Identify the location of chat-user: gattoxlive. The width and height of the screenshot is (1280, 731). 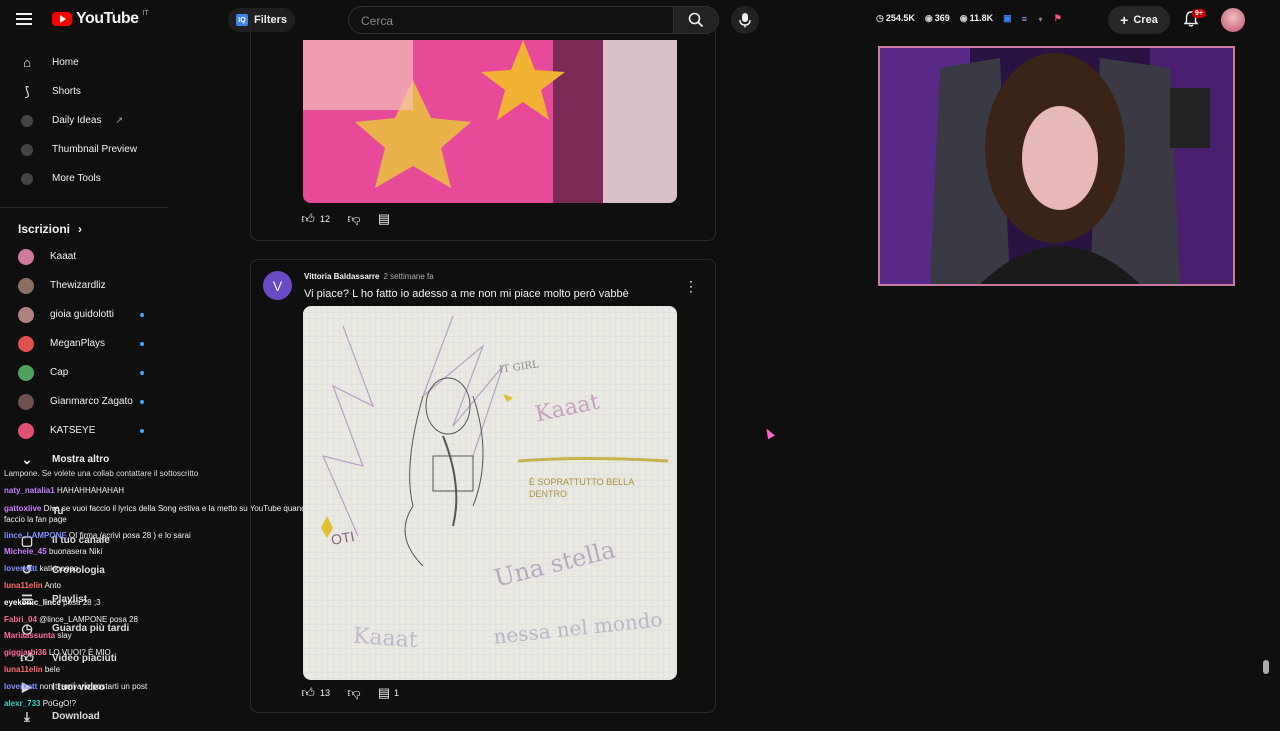
(23, 508).